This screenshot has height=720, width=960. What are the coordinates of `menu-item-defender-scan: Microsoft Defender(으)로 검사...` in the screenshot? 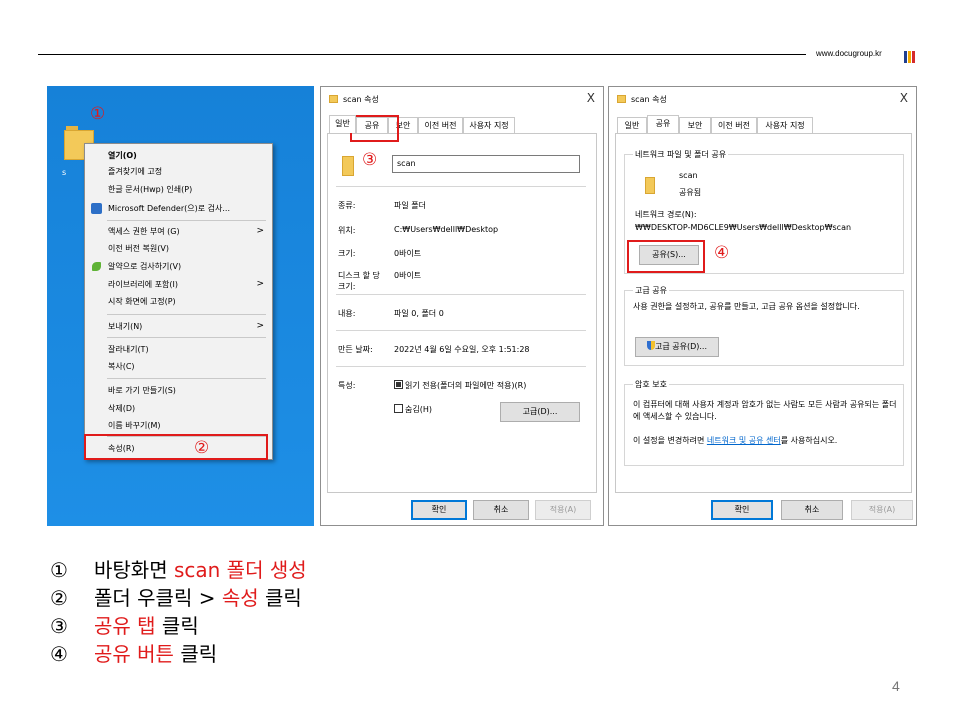 It's located at (178, 208).